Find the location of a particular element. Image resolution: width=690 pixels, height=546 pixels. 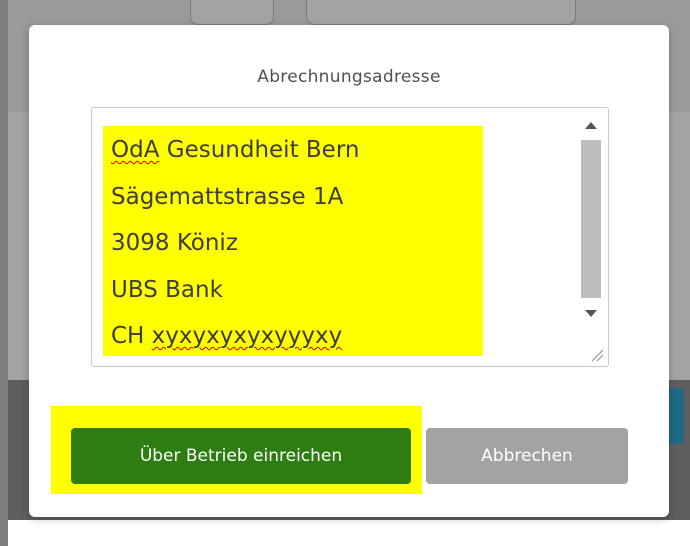

address-line: UBS Bank is located at coordinates (167, 289).